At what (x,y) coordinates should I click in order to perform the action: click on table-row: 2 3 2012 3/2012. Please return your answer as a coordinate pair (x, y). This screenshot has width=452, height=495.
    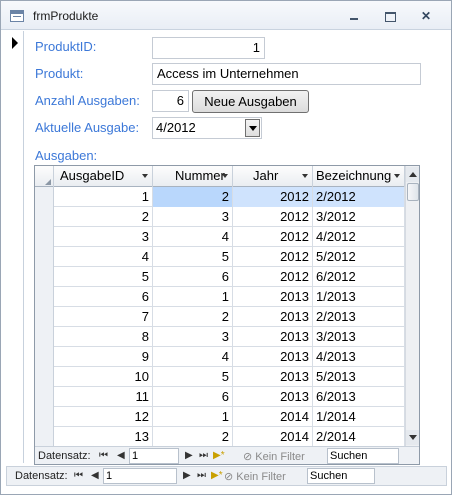
    Looking at the image, I should click on (220, 217).